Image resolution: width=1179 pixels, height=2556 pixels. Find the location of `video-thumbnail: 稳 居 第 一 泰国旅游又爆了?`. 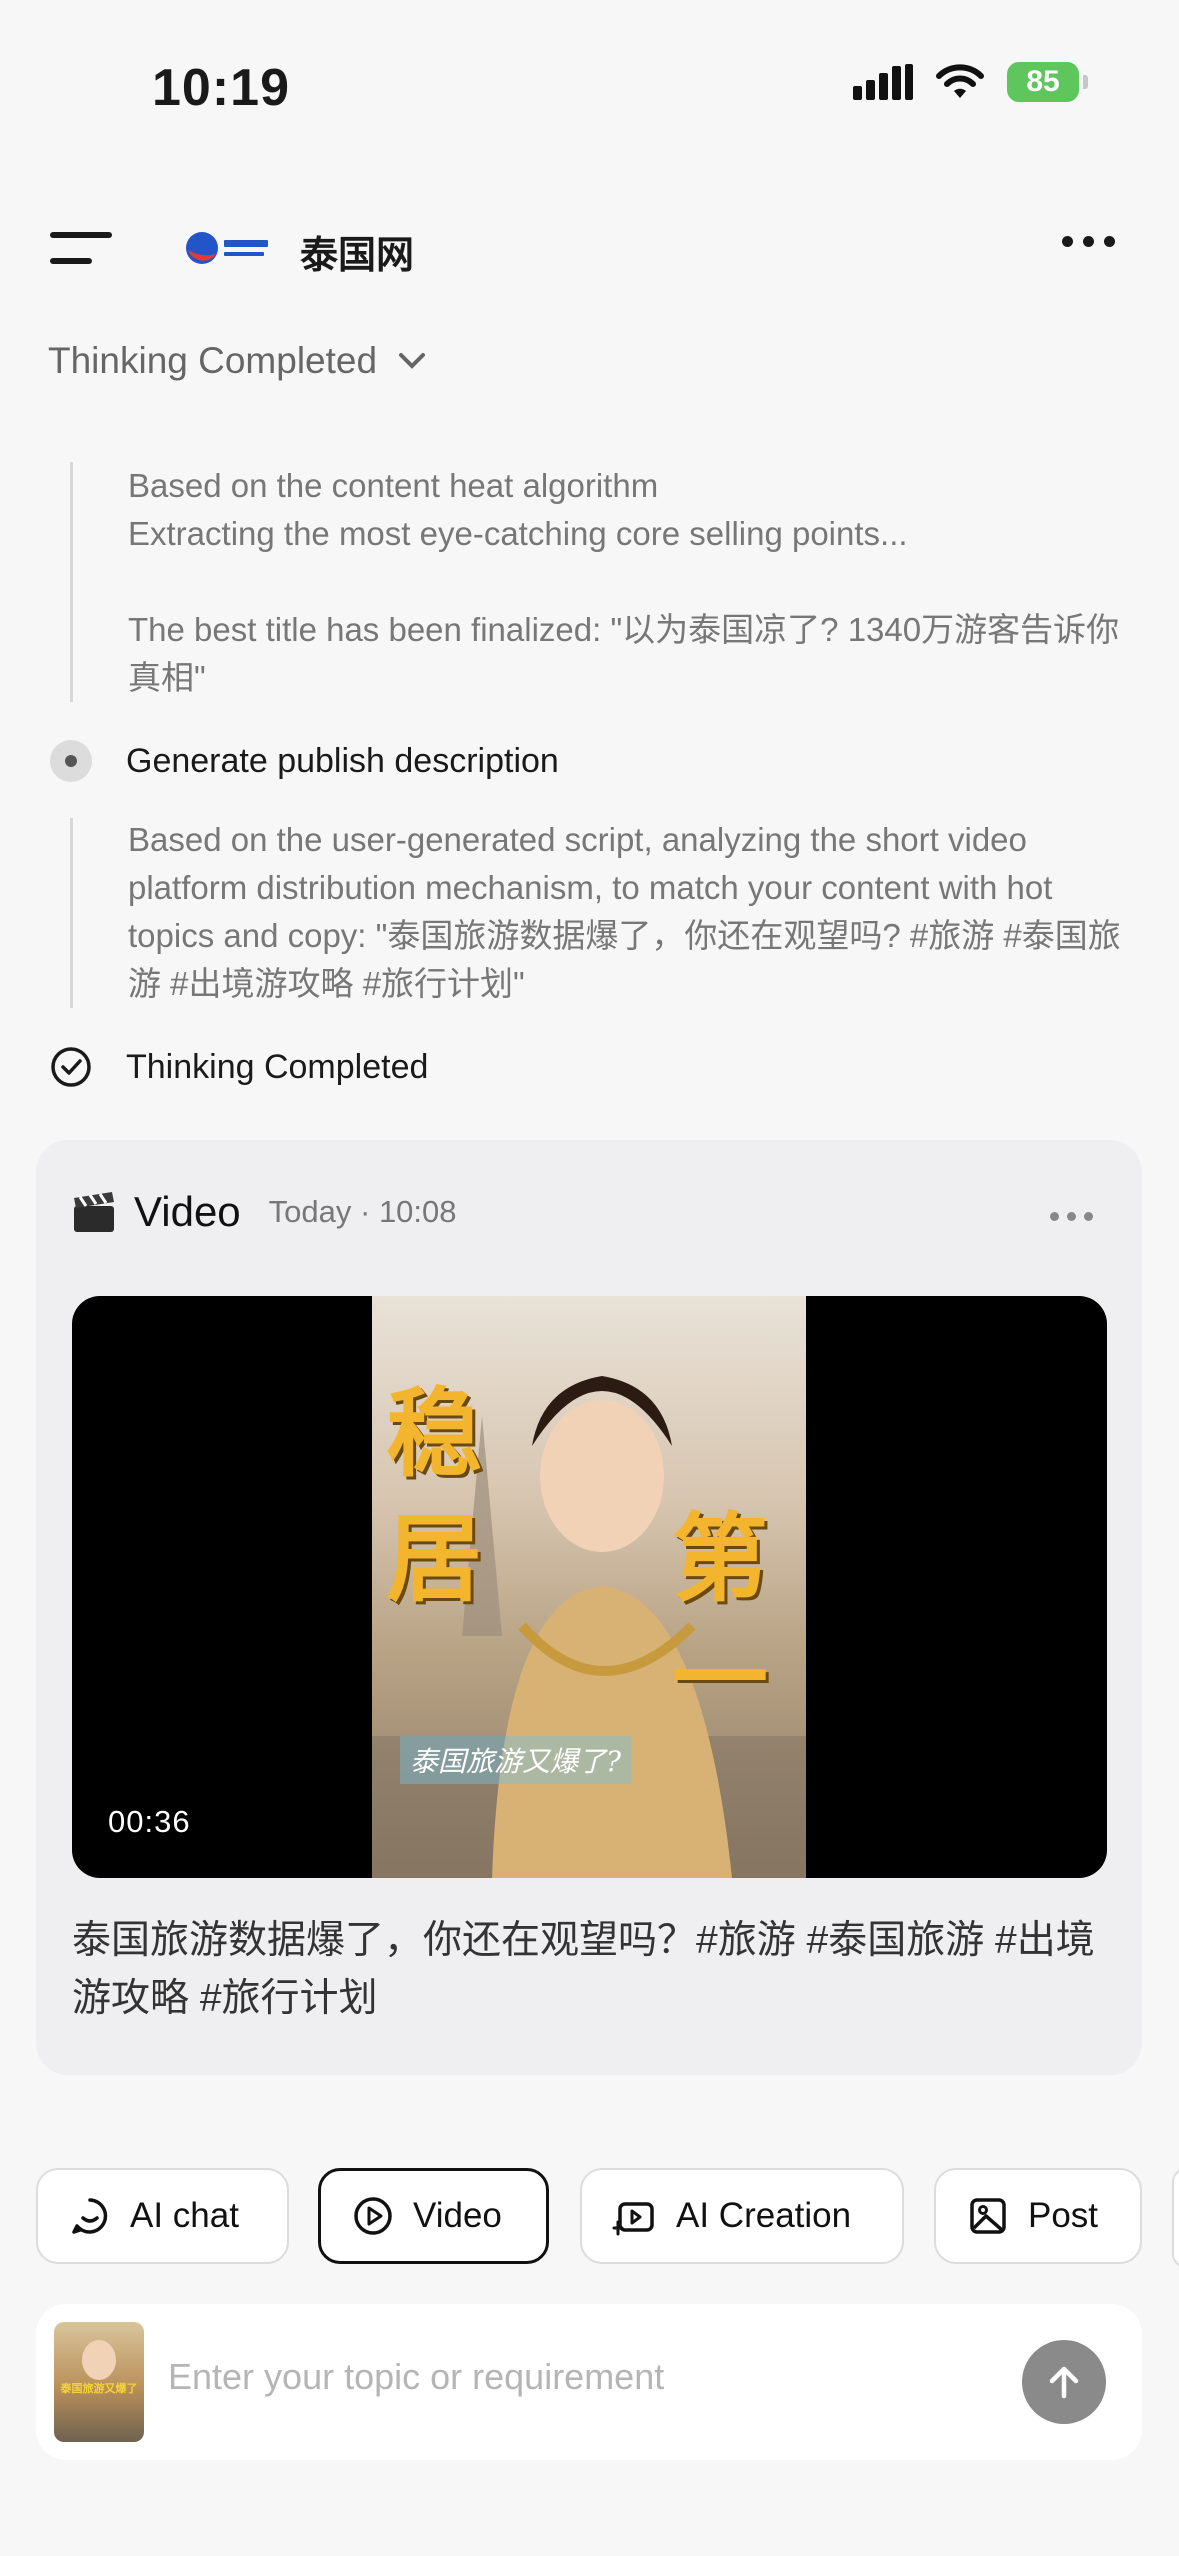

video-thumbnail: 稳 居 第 一 泰国旅游又爆了? is located at coordinates (589, 1587).